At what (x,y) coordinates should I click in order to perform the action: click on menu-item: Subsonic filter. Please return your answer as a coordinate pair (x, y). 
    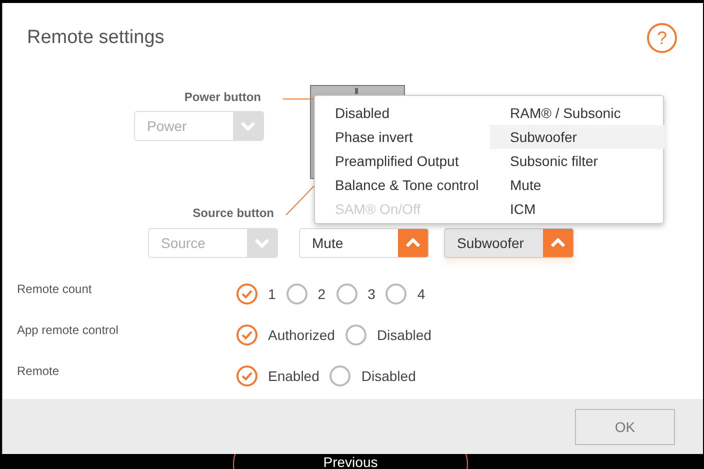
    Looking at the image, I should click on (577, 161).